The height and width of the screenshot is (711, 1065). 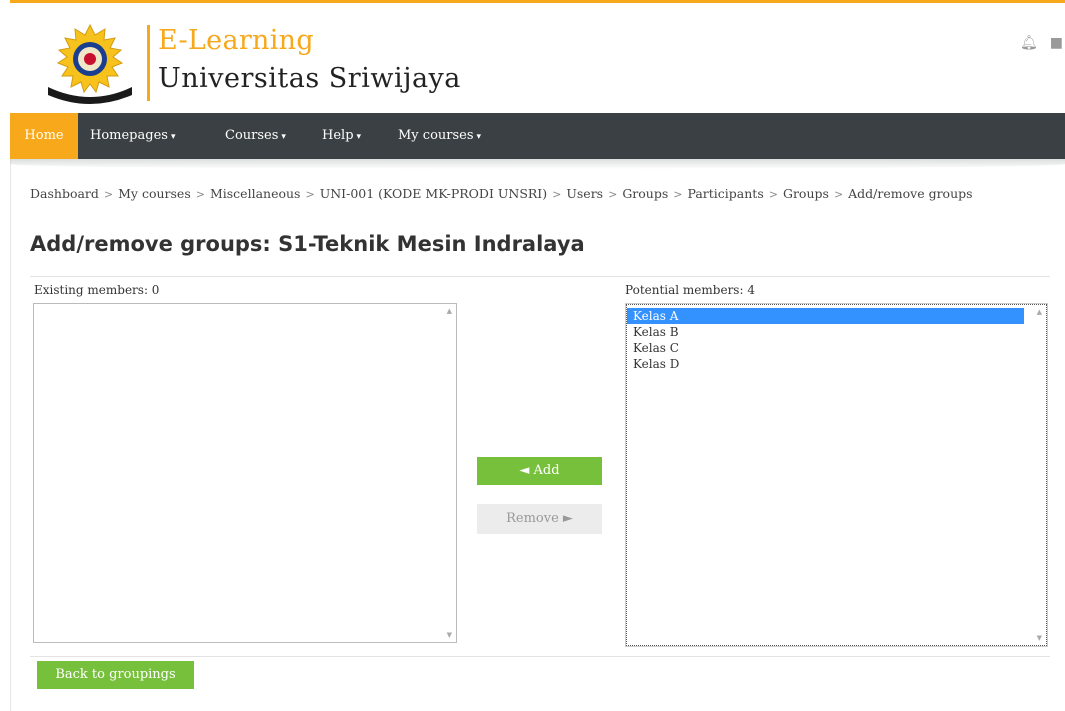 What do you see at coordinates (338, 135) in the screenshot?
I see `nav-help-label: Help` at bounding box center [338, 135].